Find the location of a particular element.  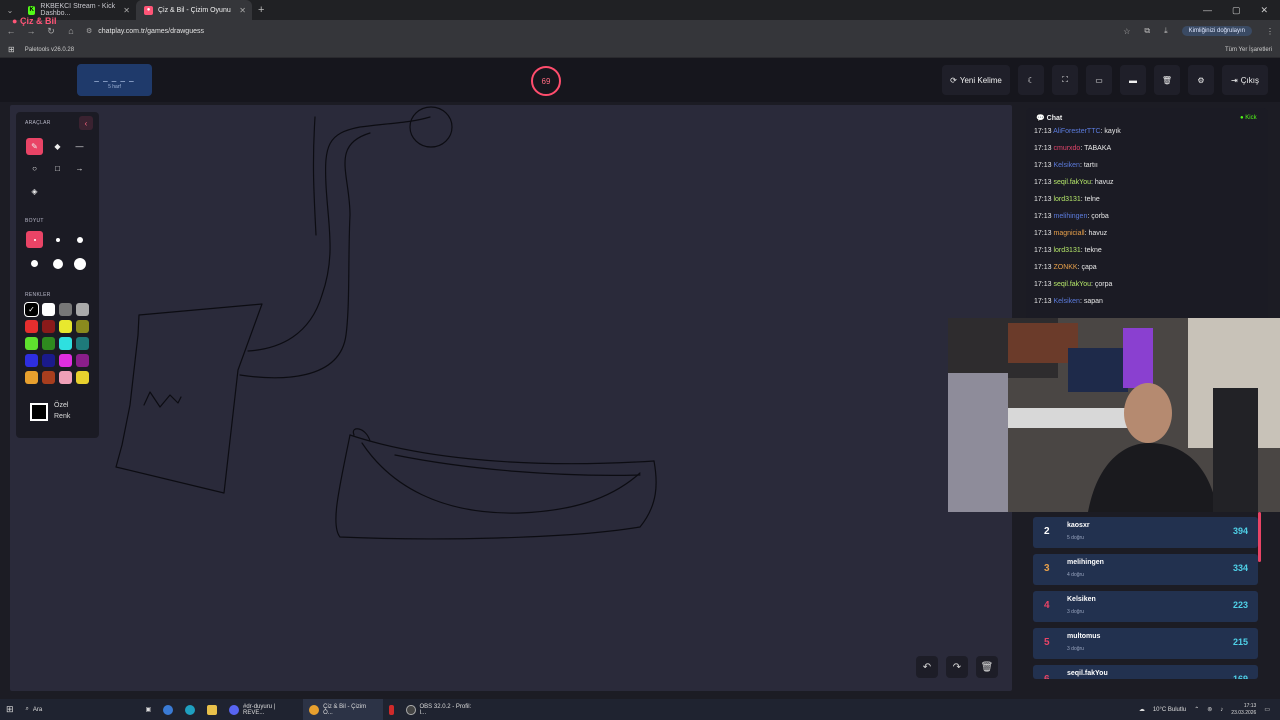

verify-identity-button: Kimliğinizi doğrulayın is located at coordinates (1216, 31).